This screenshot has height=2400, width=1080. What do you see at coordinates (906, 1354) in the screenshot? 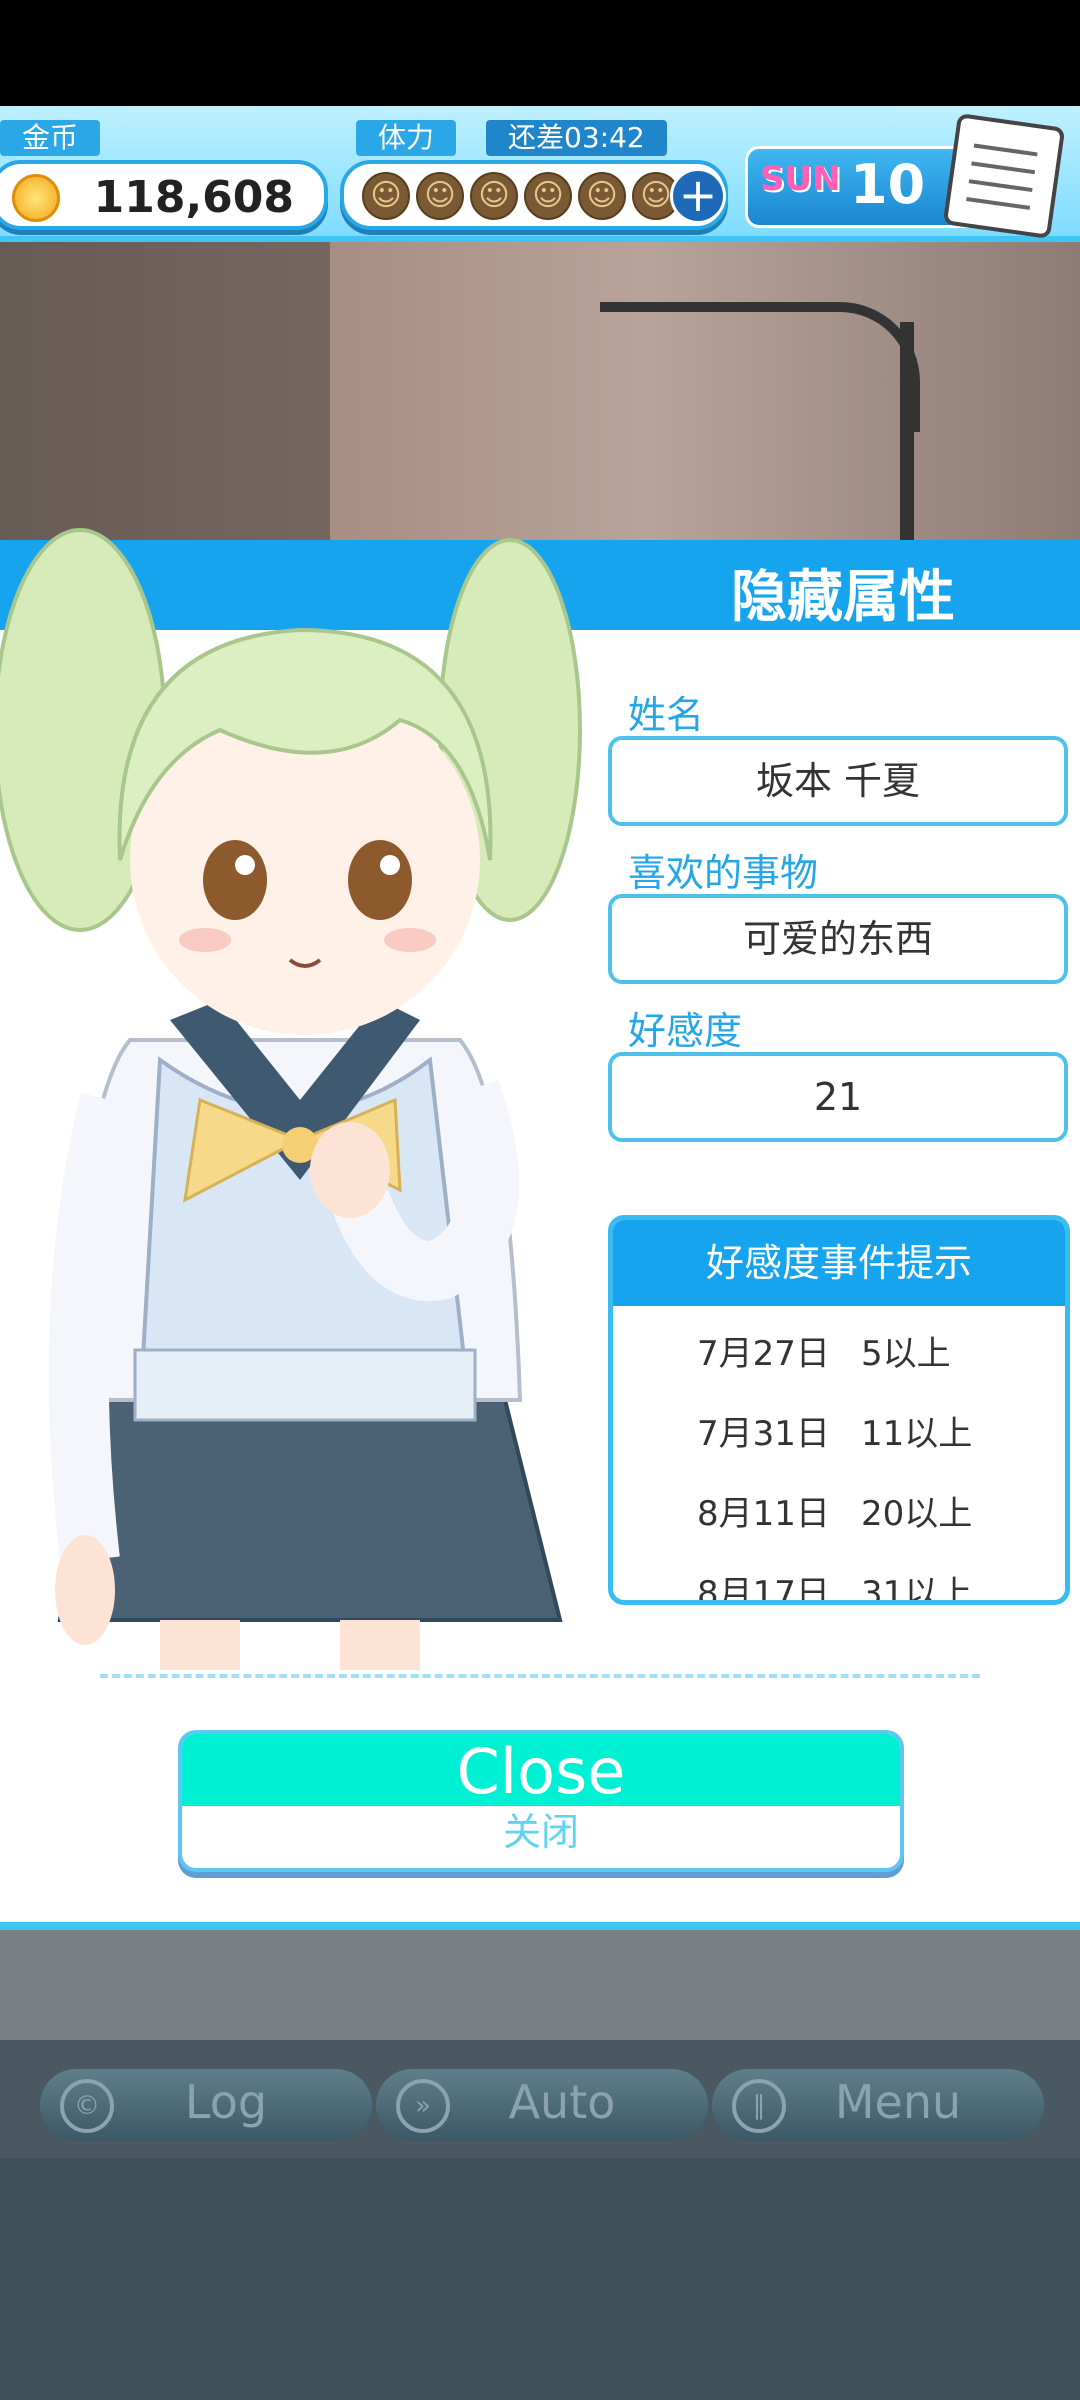
I see `event-requirement: 5以上` at bounding box center [906, 1354].